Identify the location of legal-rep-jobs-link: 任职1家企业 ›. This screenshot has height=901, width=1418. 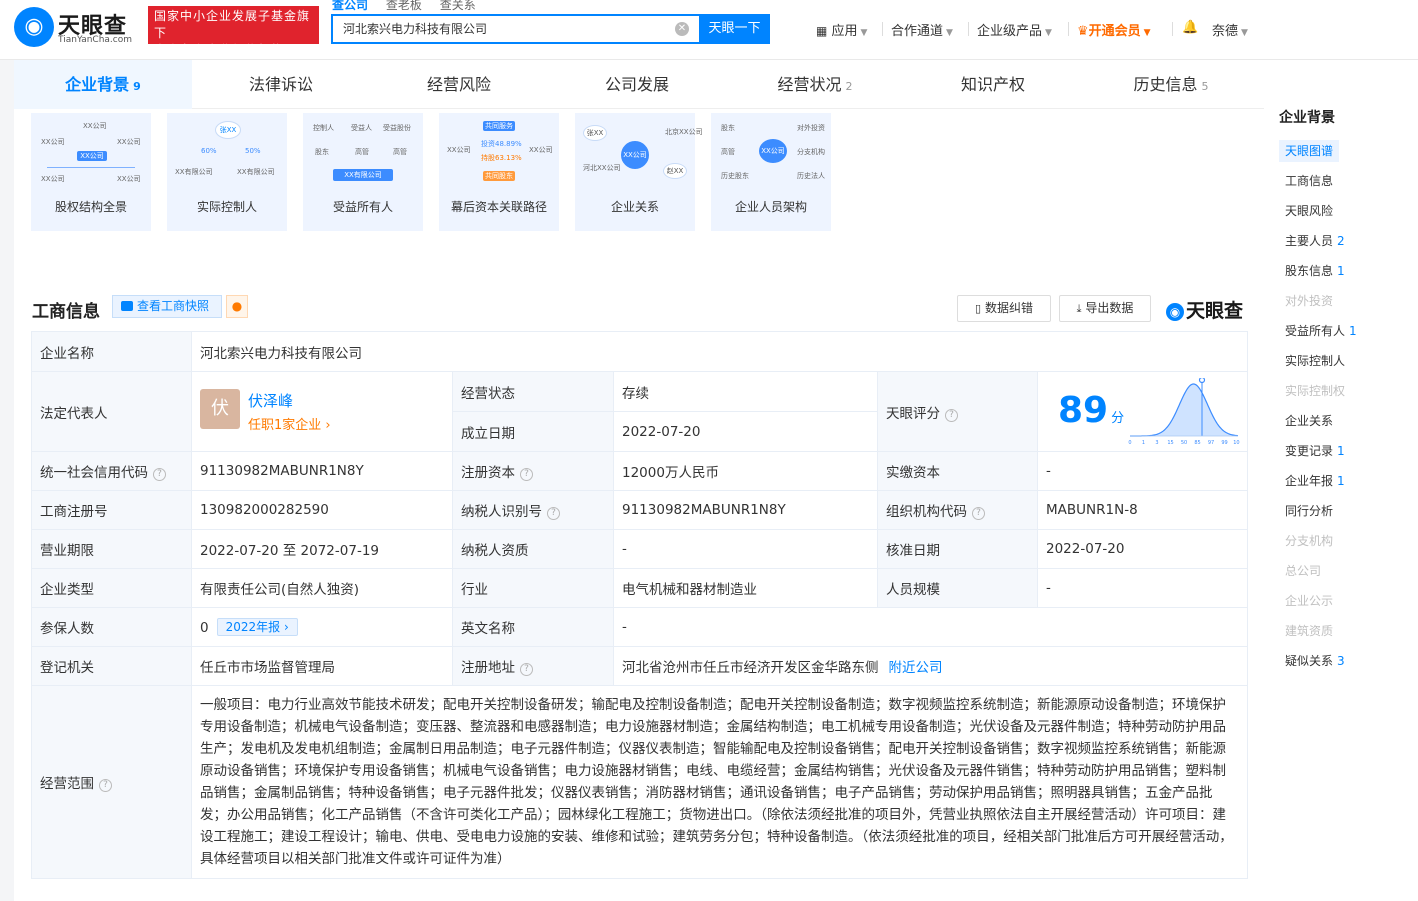
(289, 423).